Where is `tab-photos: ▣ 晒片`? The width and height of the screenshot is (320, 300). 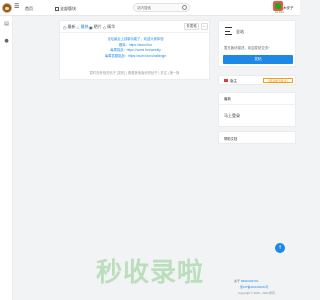 tab-photos: ▣ 晒片 is located at coordinates (95, 27).